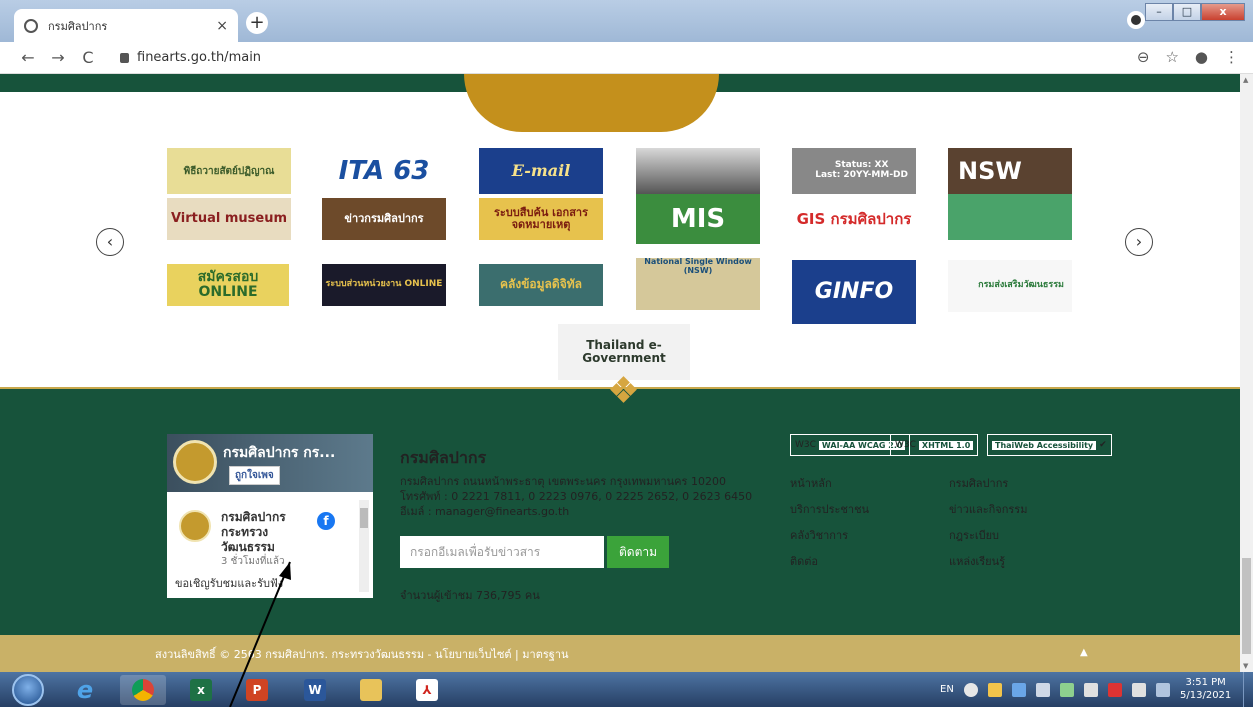 The height and width of the screenshot is (707, 1253). I want to click on banner-nsw: NSW, so click(1010, 171).